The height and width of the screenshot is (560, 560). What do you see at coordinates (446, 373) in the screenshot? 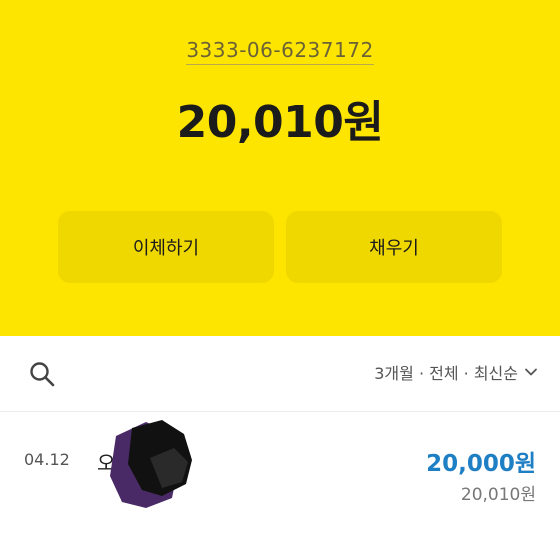
I see `filter-label: 3개월 · 전체 · 최신순` at bounding box center [446, 373].